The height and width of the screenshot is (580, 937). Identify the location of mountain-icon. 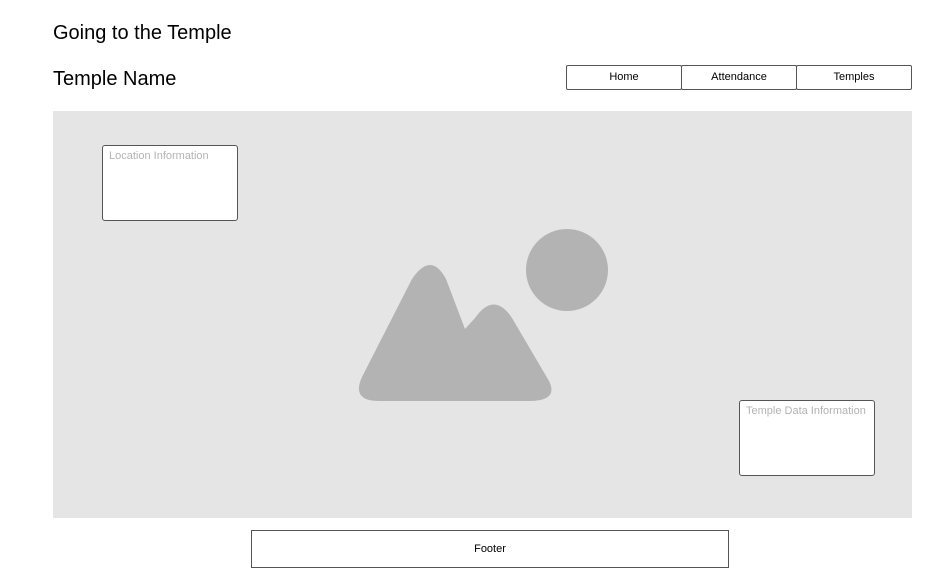
(455, 333).